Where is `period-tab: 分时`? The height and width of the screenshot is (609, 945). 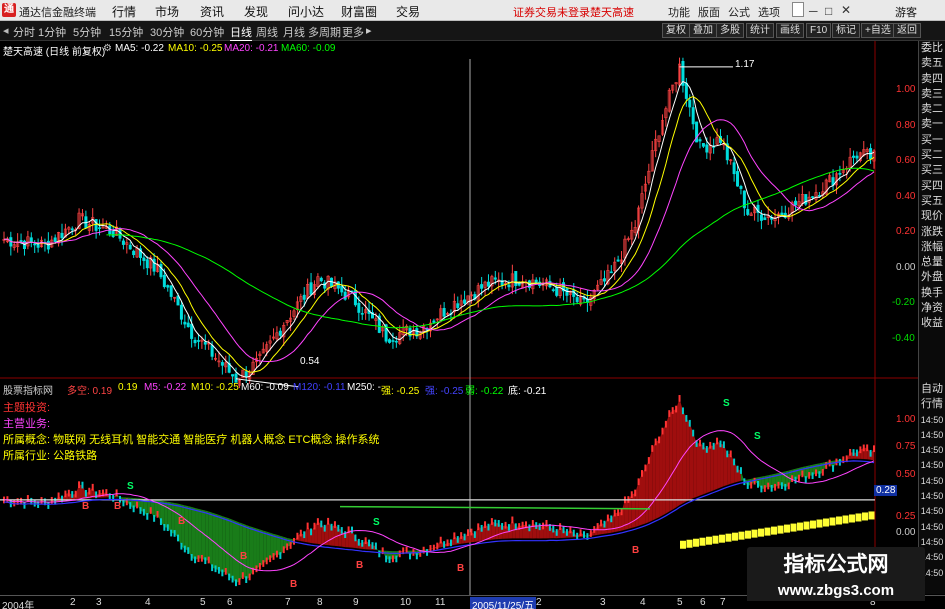 period-tab: 分时 is located at coordinates (24, 32).